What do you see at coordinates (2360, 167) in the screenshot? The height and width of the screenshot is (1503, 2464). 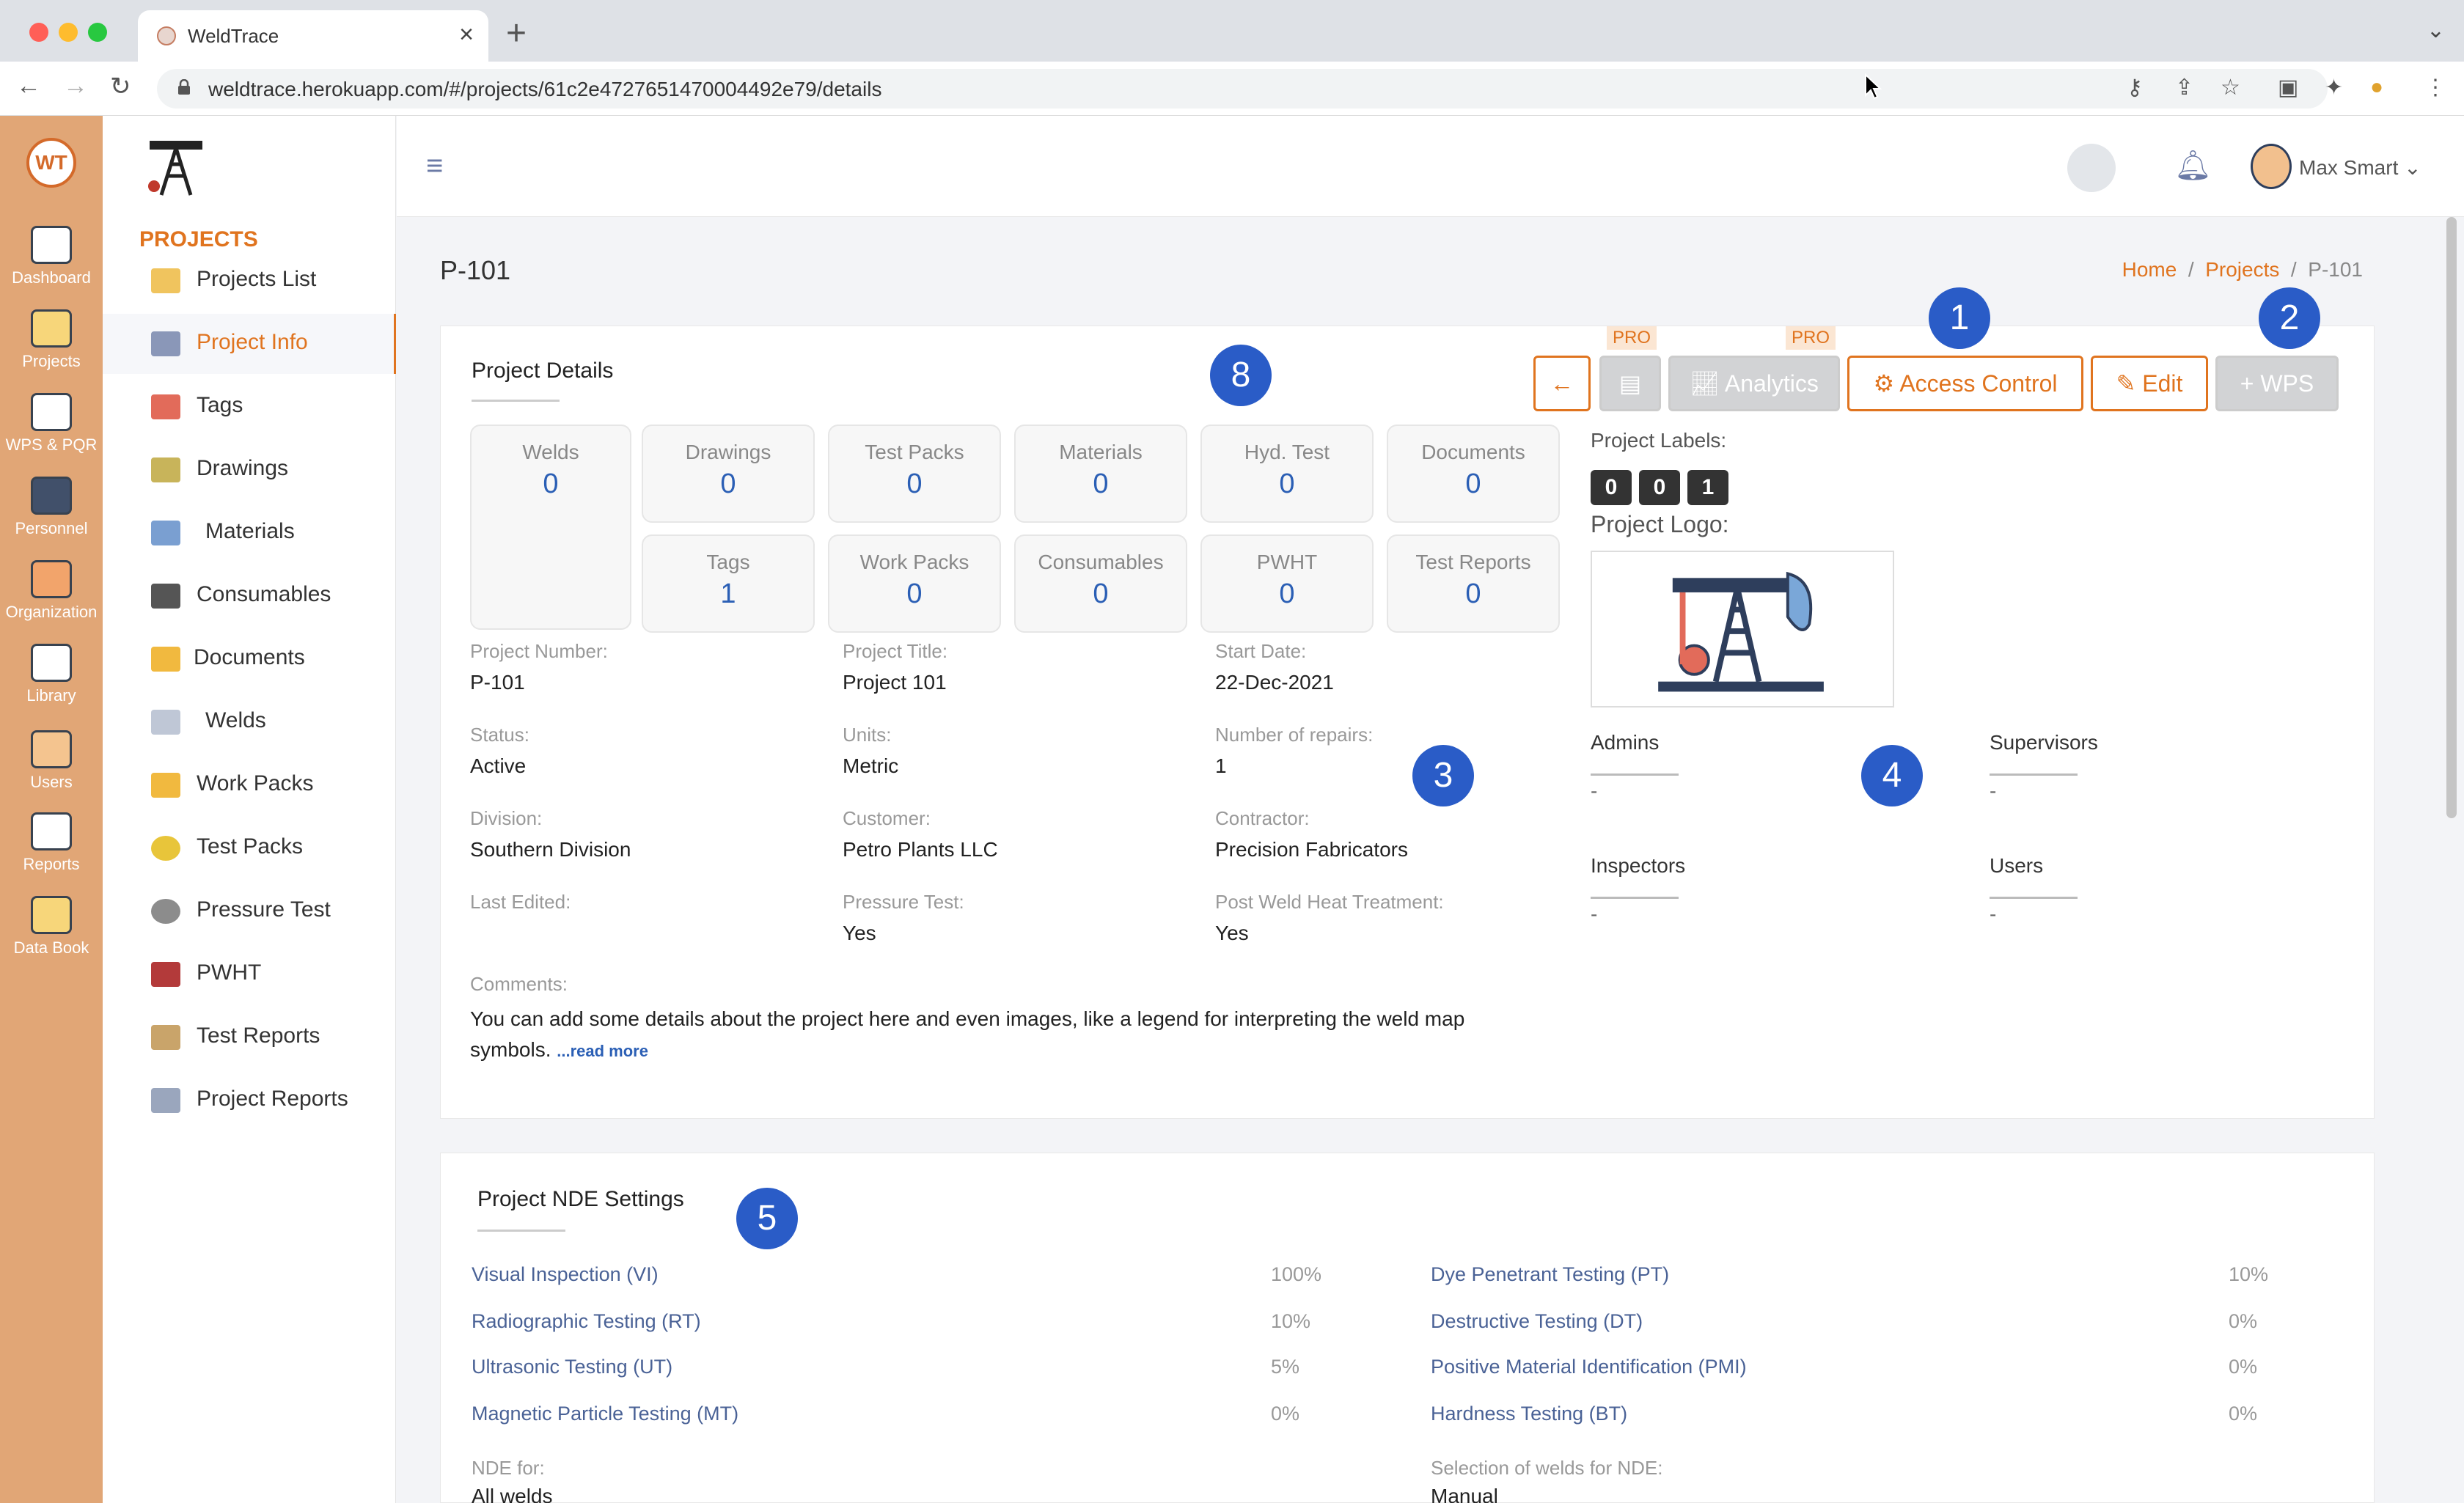 I see `user-menu: Max Smart ⌄` at bounding box center [2360, 167].